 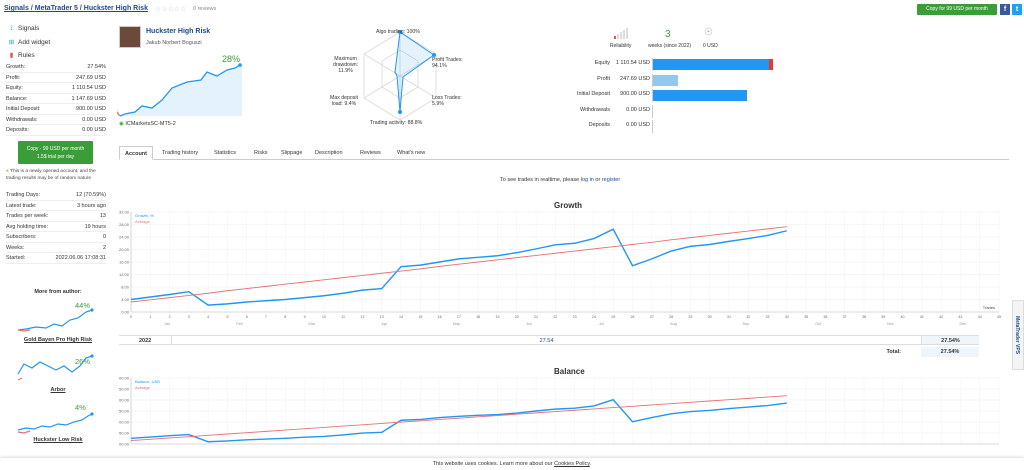 I want to click on tab-slippage: Slippage, so click(x=291, y=153).